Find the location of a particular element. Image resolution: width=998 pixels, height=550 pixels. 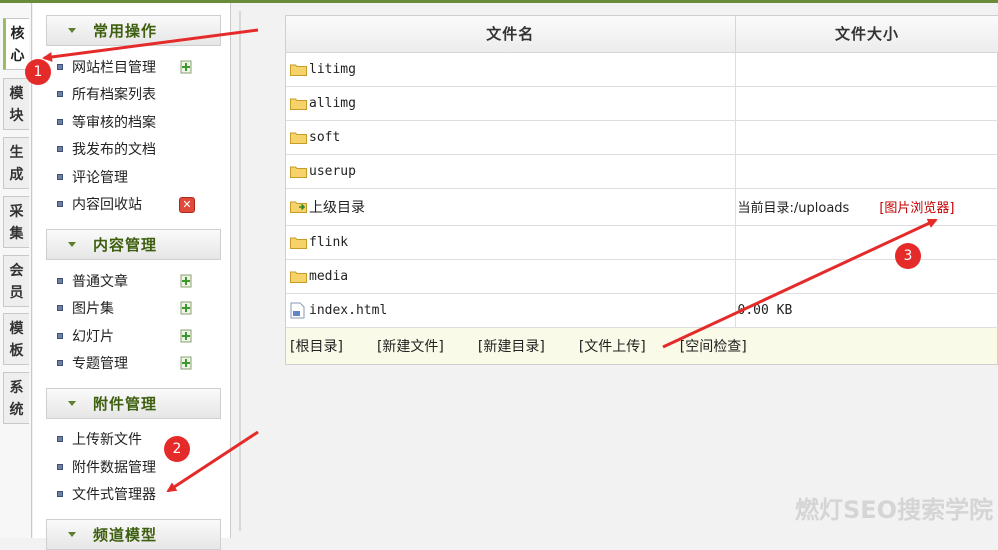

section-header-content: 内容管理 is located at coordinates (133, 244).